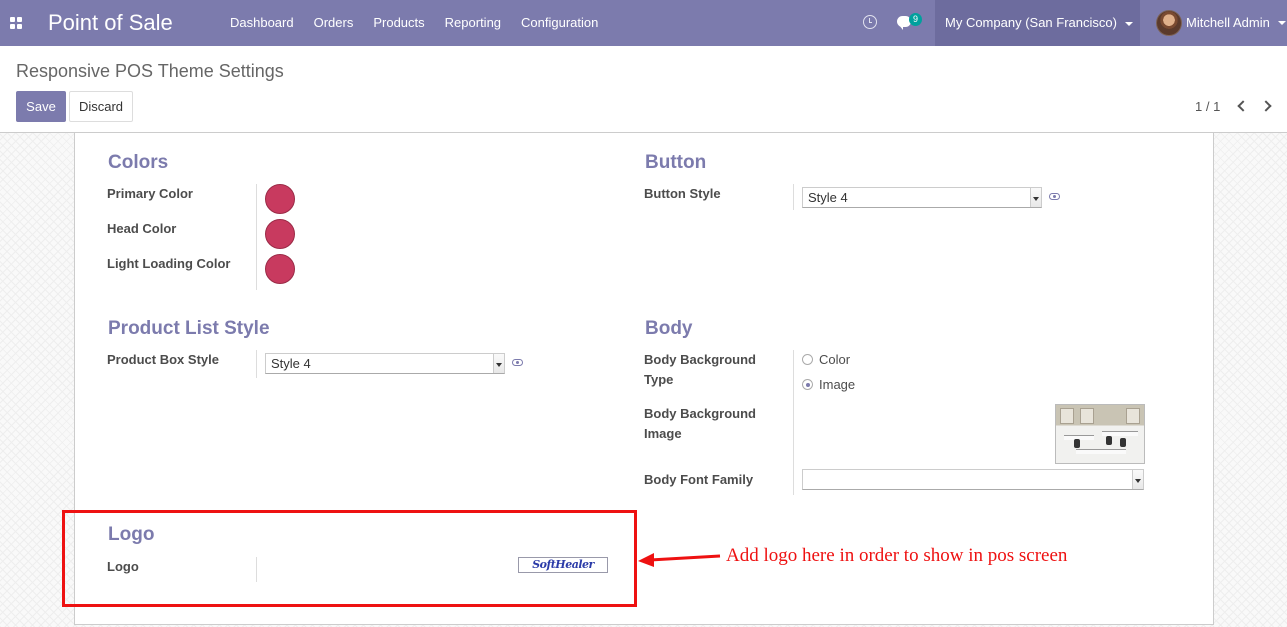 The image size is (1287, 627). Describe the element at coordinates (163, 359) in the screenshot. I see `label-product-box-style: Product Box Style` at that location.